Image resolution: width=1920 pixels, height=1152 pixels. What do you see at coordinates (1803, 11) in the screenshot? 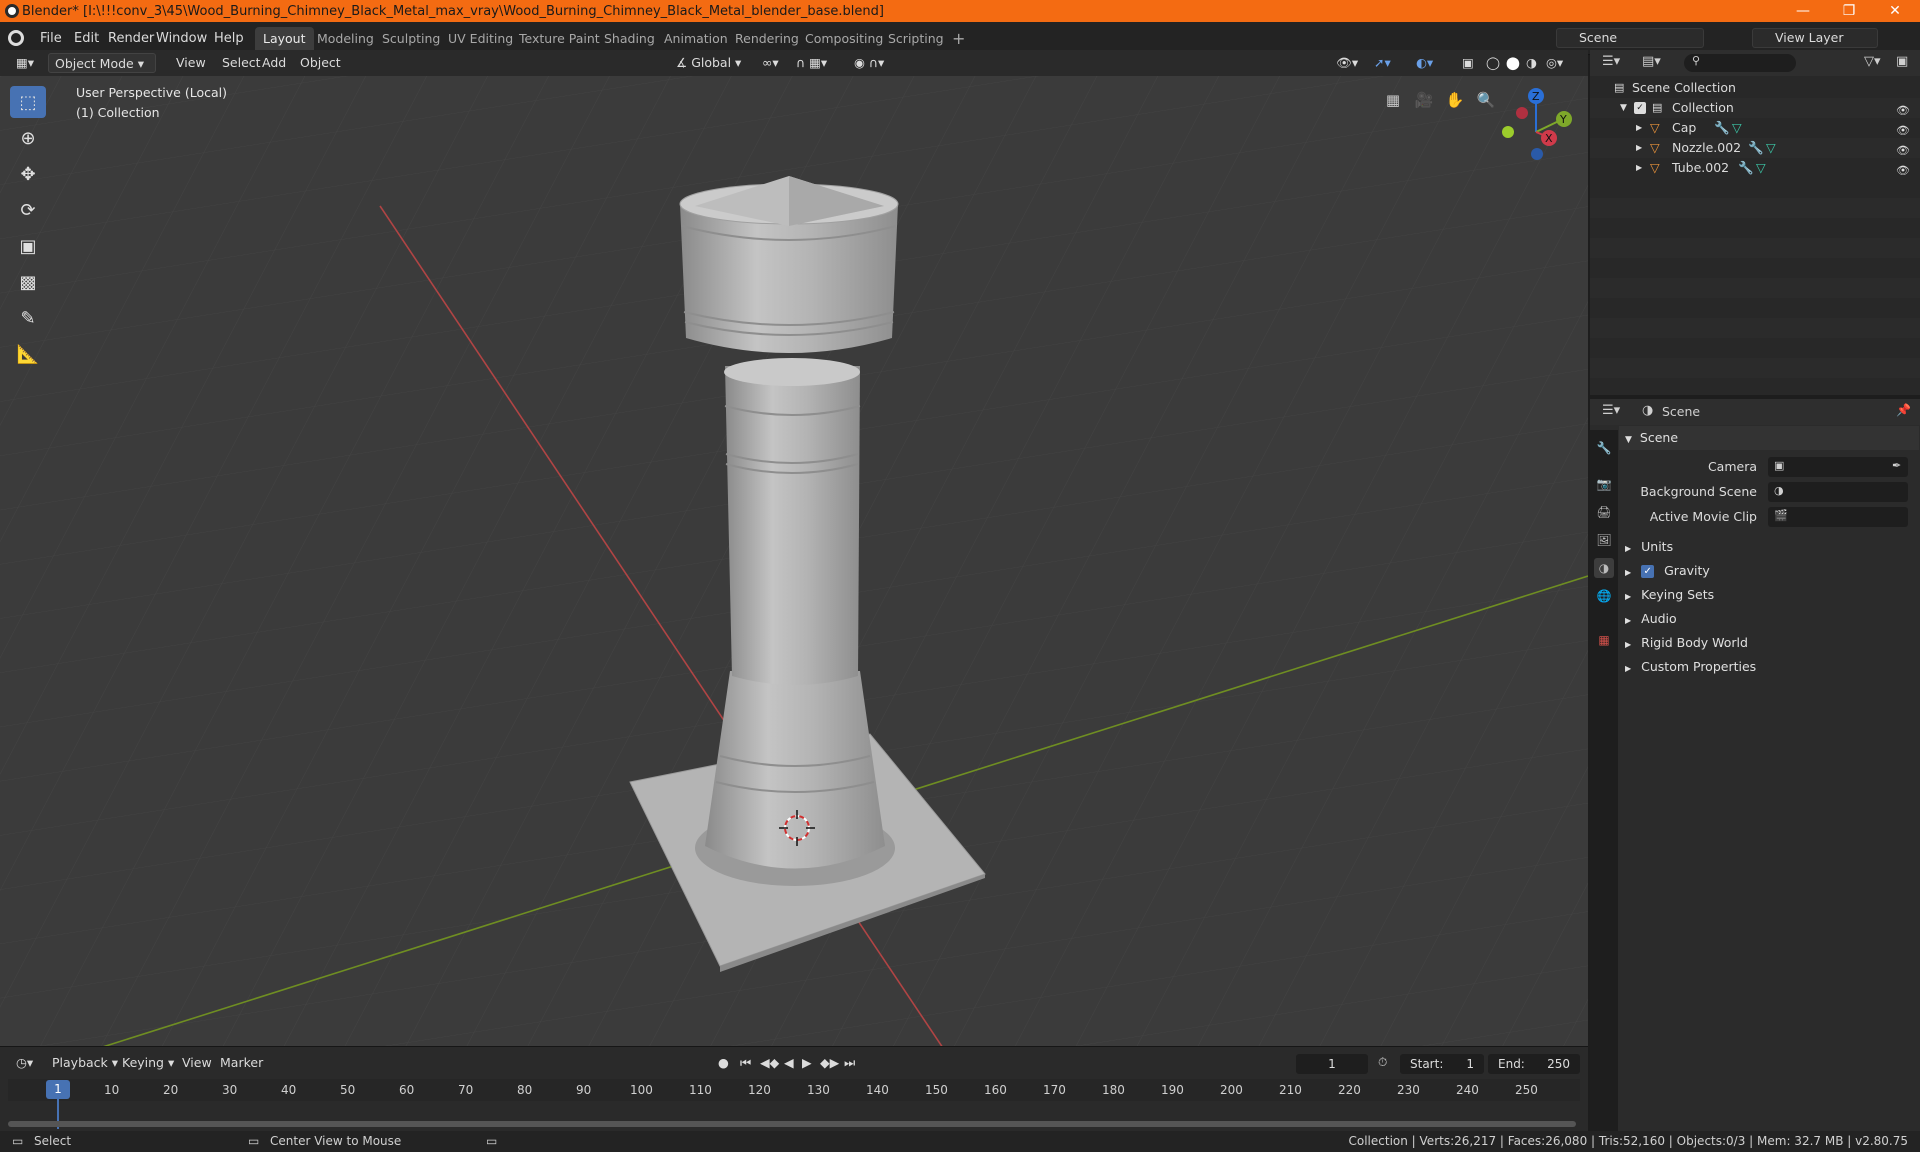
I see `minimize-button: —` at bounding box center [1803, 11].